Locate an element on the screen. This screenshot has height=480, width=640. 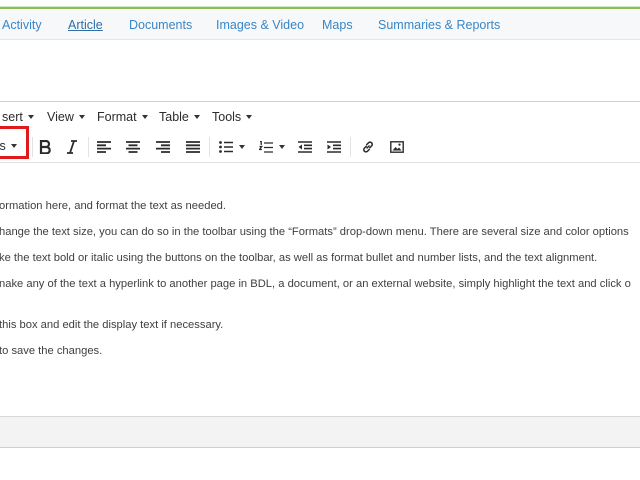
tab-activity: Activity is located at coordinates (22, 25).